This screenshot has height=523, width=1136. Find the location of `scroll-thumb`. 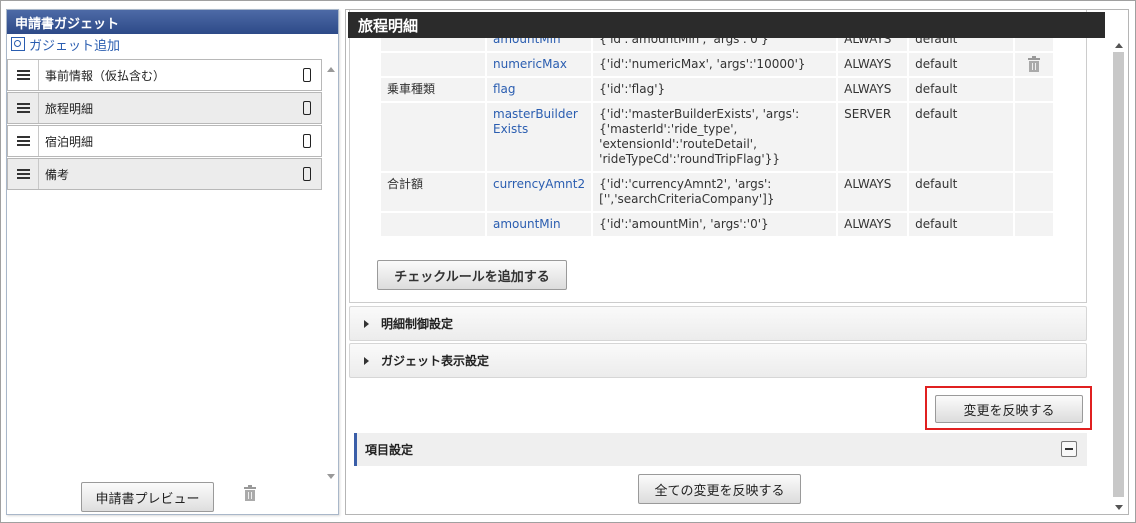

scroll-thumb is located at coordinates (1118, 274).